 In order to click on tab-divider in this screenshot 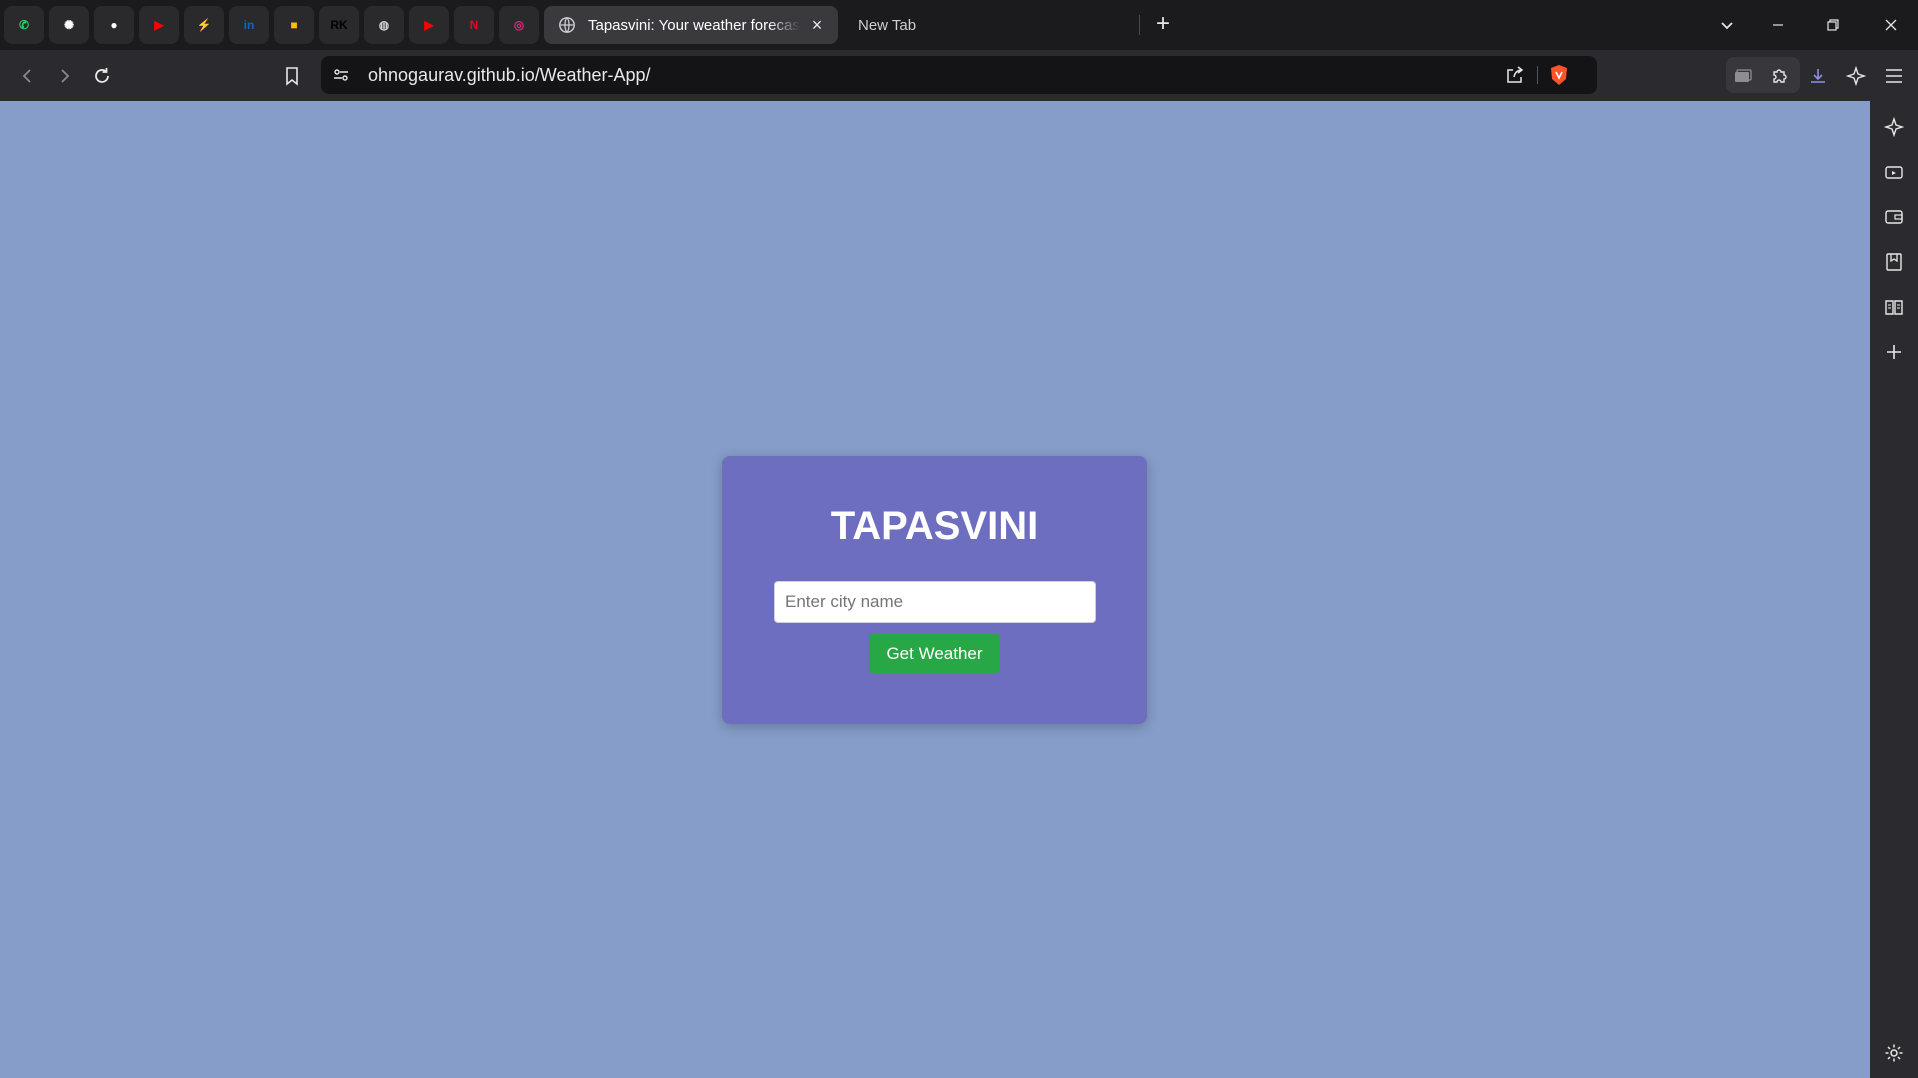, I will do `click(1139, 25)`.